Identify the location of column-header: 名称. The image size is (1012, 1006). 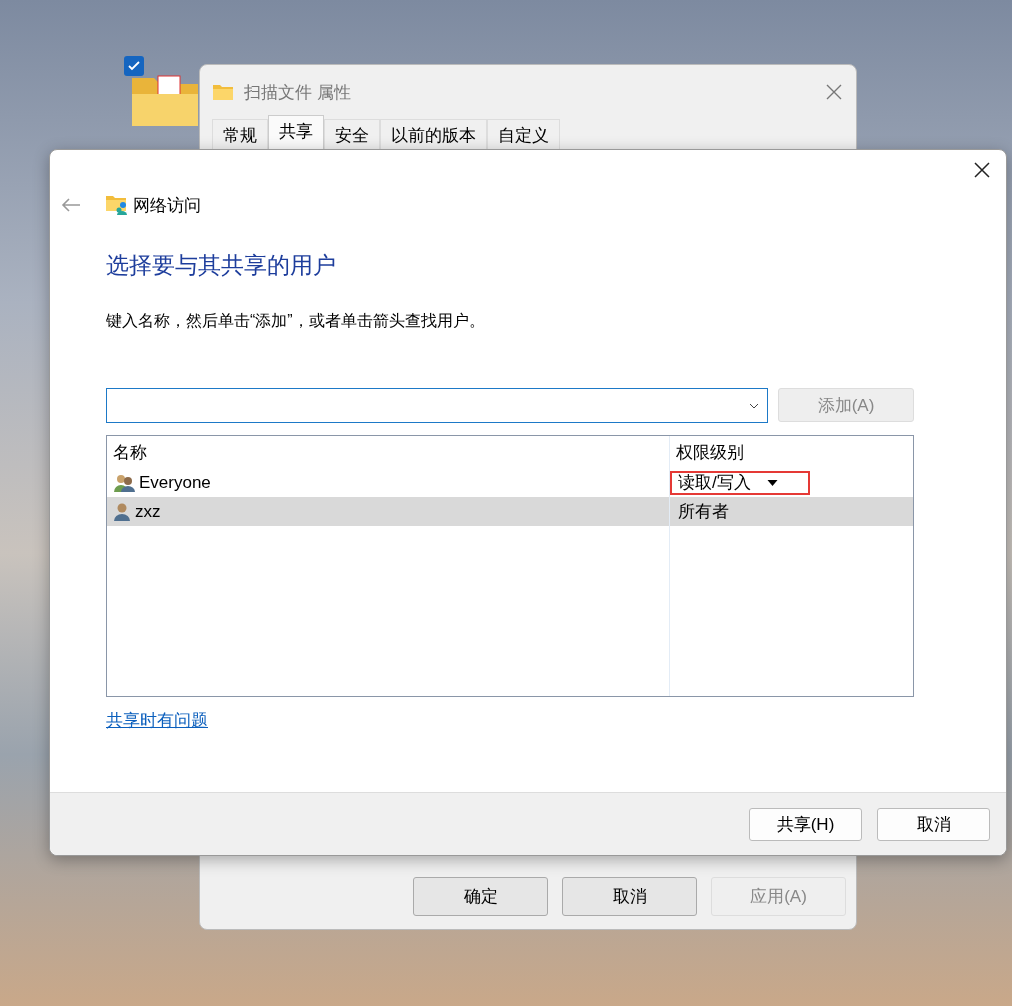
(388, 452).